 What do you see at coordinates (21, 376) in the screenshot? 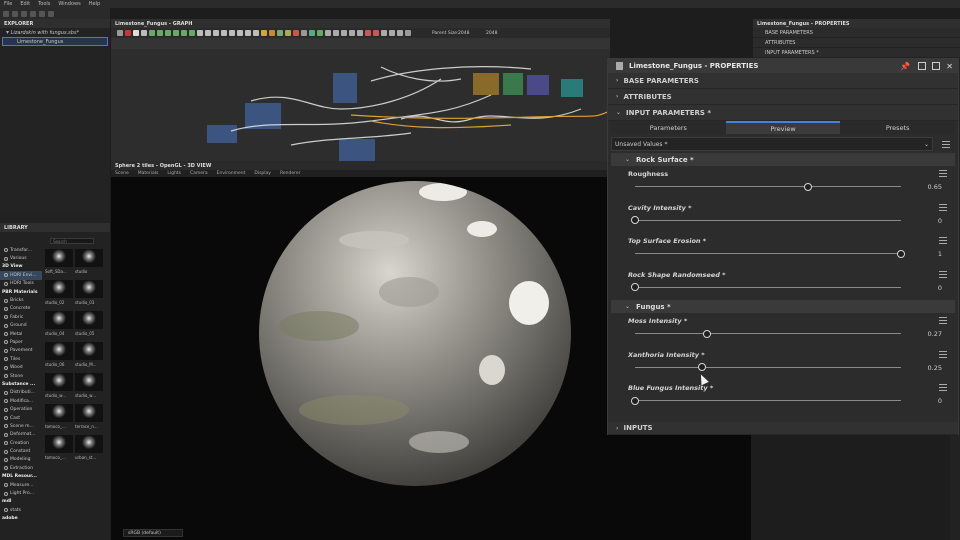
I see `library-tree-item: Stone` at bounding box center [21, 376].